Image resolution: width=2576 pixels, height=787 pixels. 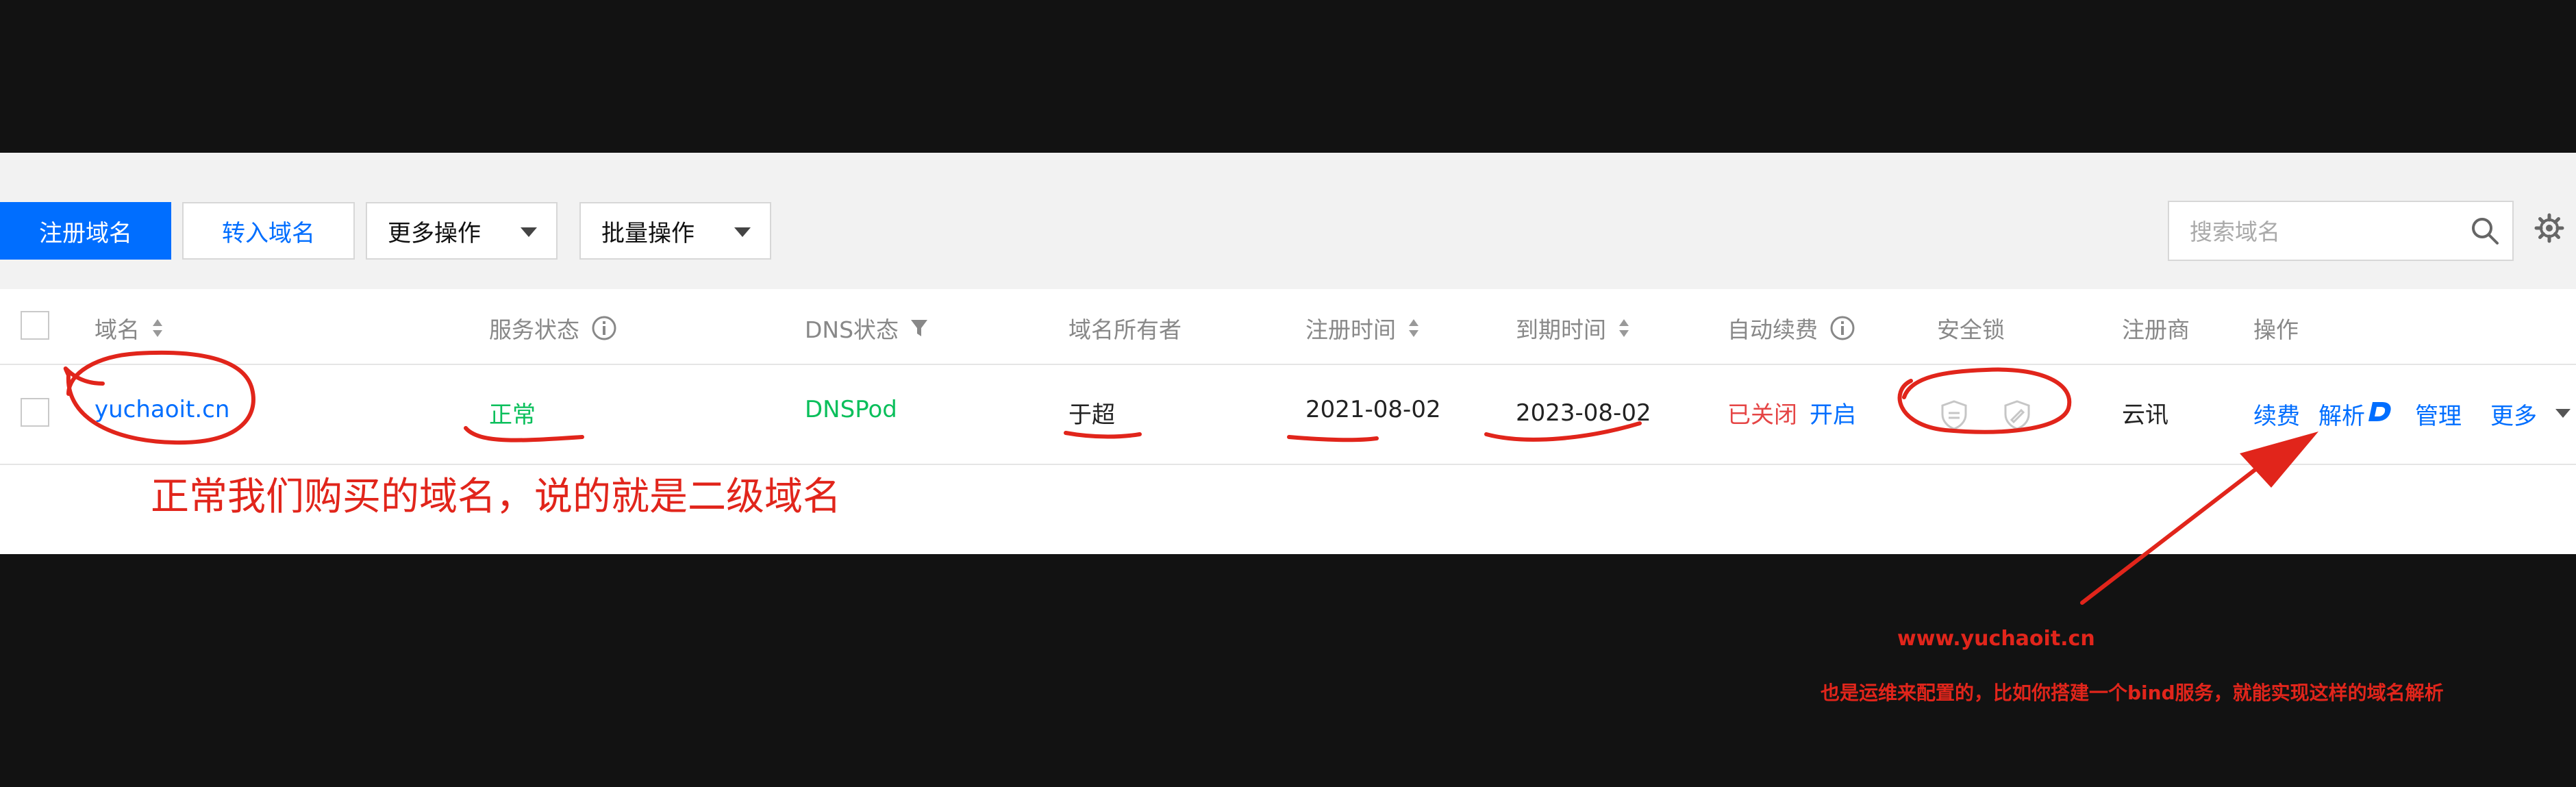 I want to click on header-actions-label: 操作, so click(x=2276, y=329).